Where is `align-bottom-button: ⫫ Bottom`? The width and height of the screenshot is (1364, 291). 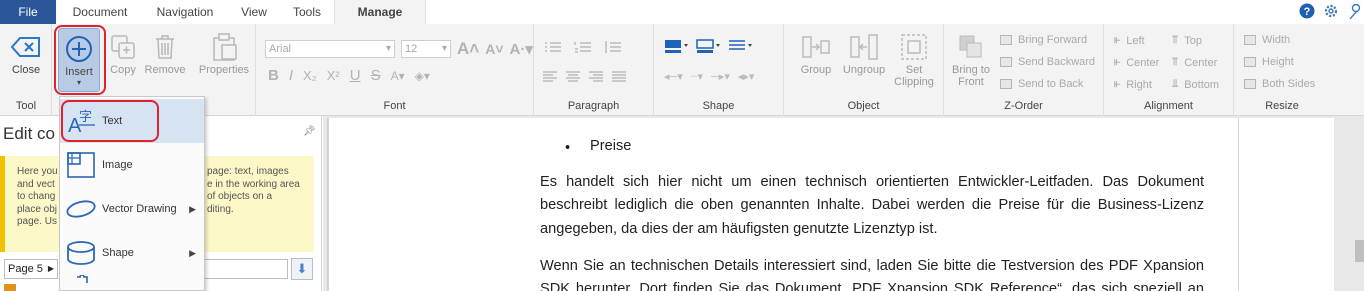
align-bottom-button: ⫫ Bottom is located at coordinates (1195, 84).